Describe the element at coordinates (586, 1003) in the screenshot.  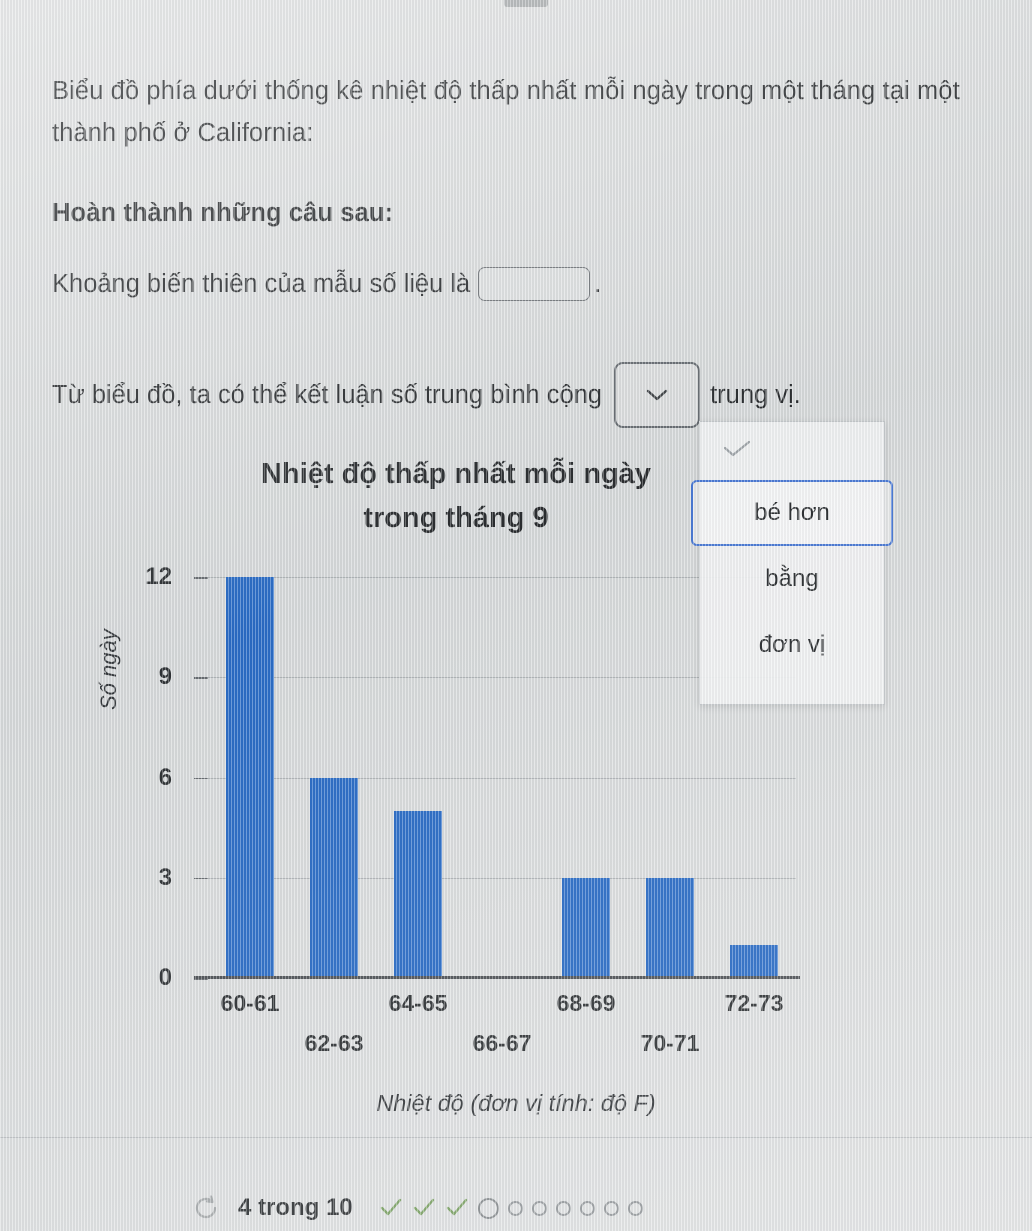
I see `x-tick-label: 68-69` at that location.